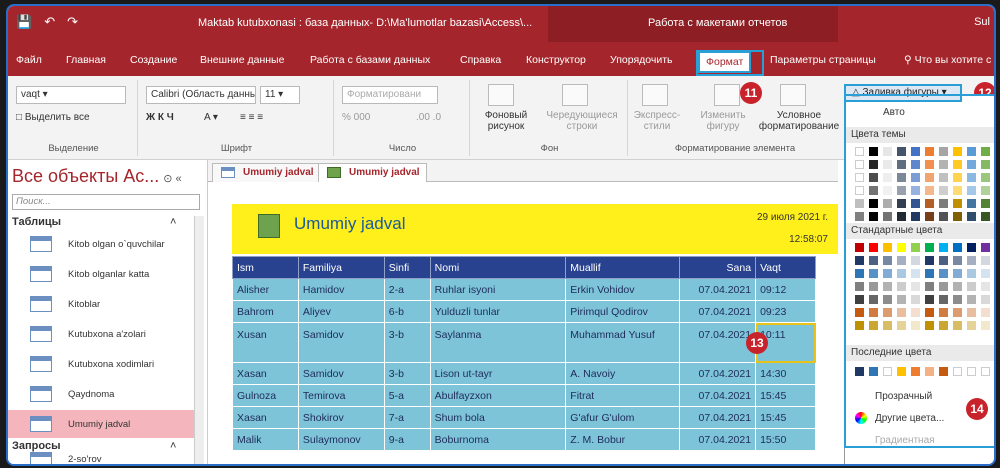  Describe the element at coordinates (407, 439) in the screenshot. I see `table-cell: 9-a` at that location.